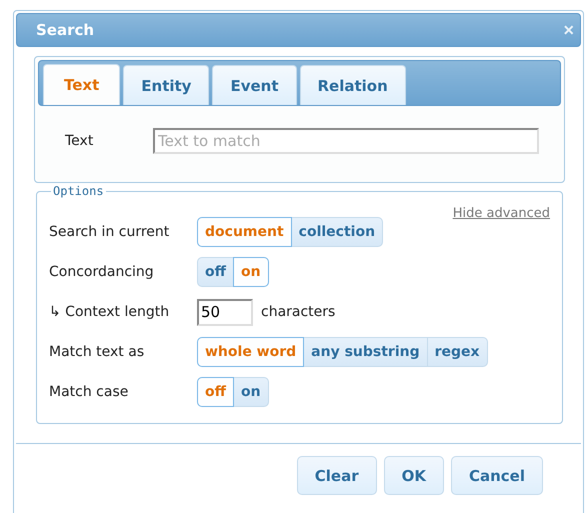  Describe the element at coordinates (109, 312) in the screenshot. I see `option-label: ↳ Context length` at that location.